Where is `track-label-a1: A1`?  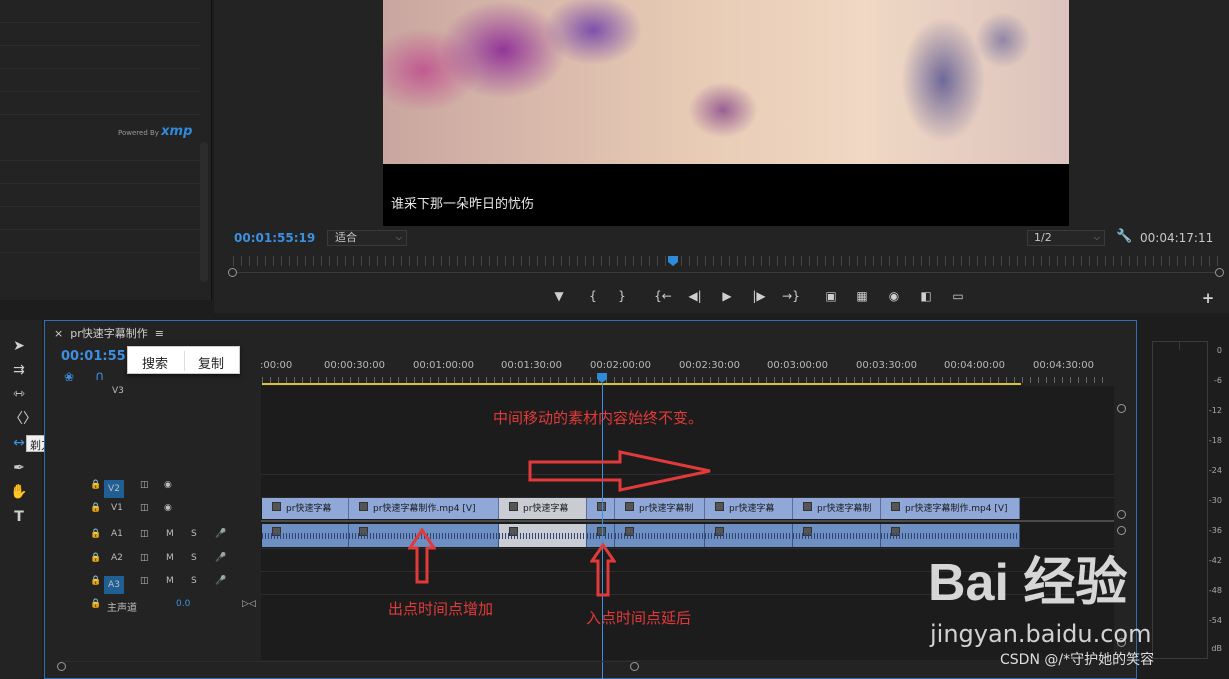 track-label-a1: A1 is located at coordinates (117, 534).